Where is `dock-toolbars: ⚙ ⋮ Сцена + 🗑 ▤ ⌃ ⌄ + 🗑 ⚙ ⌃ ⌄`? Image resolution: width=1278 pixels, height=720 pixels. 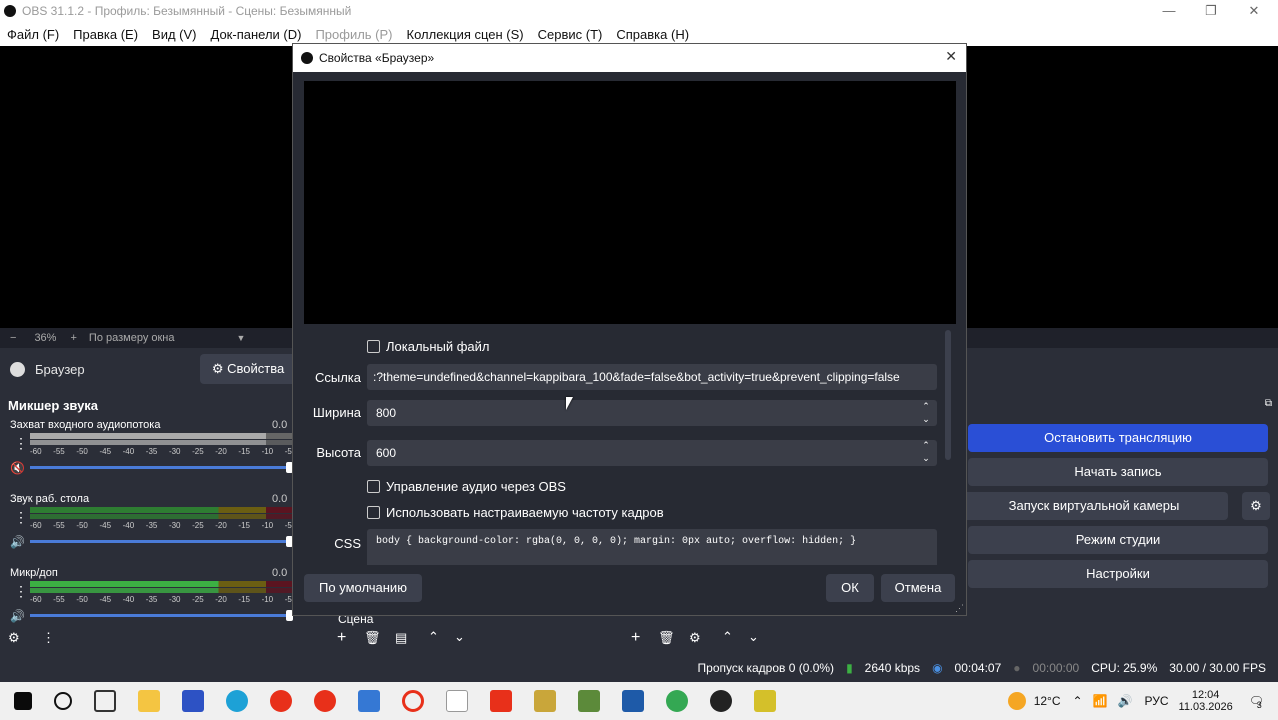
dock-toolbars: ⚙ ⋮ Сцена + 🗑 ▤ ⌃ ⌄ + 🗑 ⚙ ⌃ ⌄ is located at coordinates (639, 633).